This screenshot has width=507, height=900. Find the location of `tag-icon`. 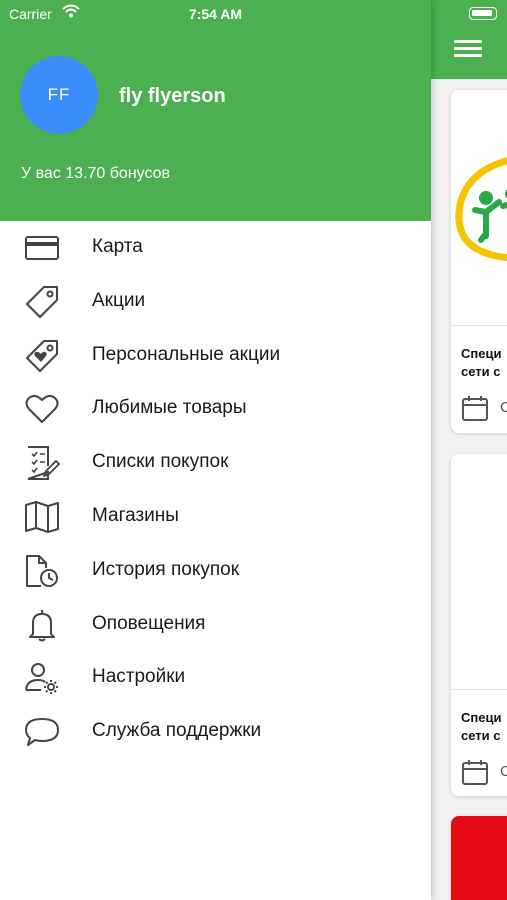

tag-icon is located at coordinates (42, 302).